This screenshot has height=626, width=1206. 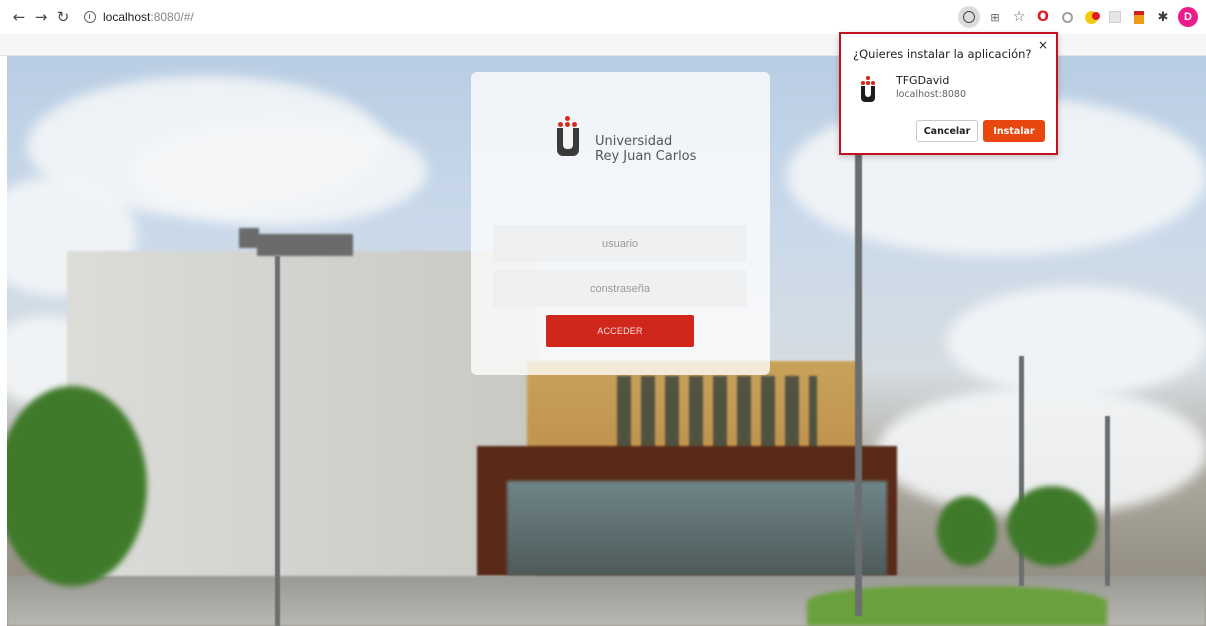 I want to click on password-input: constraseña, so click(x=620, y=288).